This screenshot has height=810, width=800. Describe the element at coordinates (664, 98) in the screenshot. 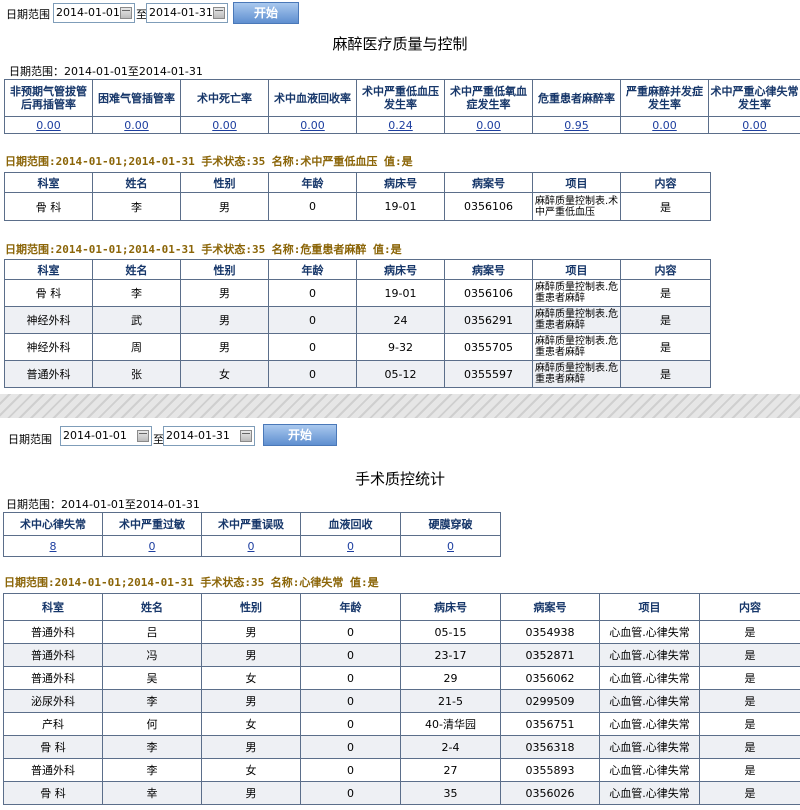

I see `stat-header: 严重麻醉并发症发生率` at that location.